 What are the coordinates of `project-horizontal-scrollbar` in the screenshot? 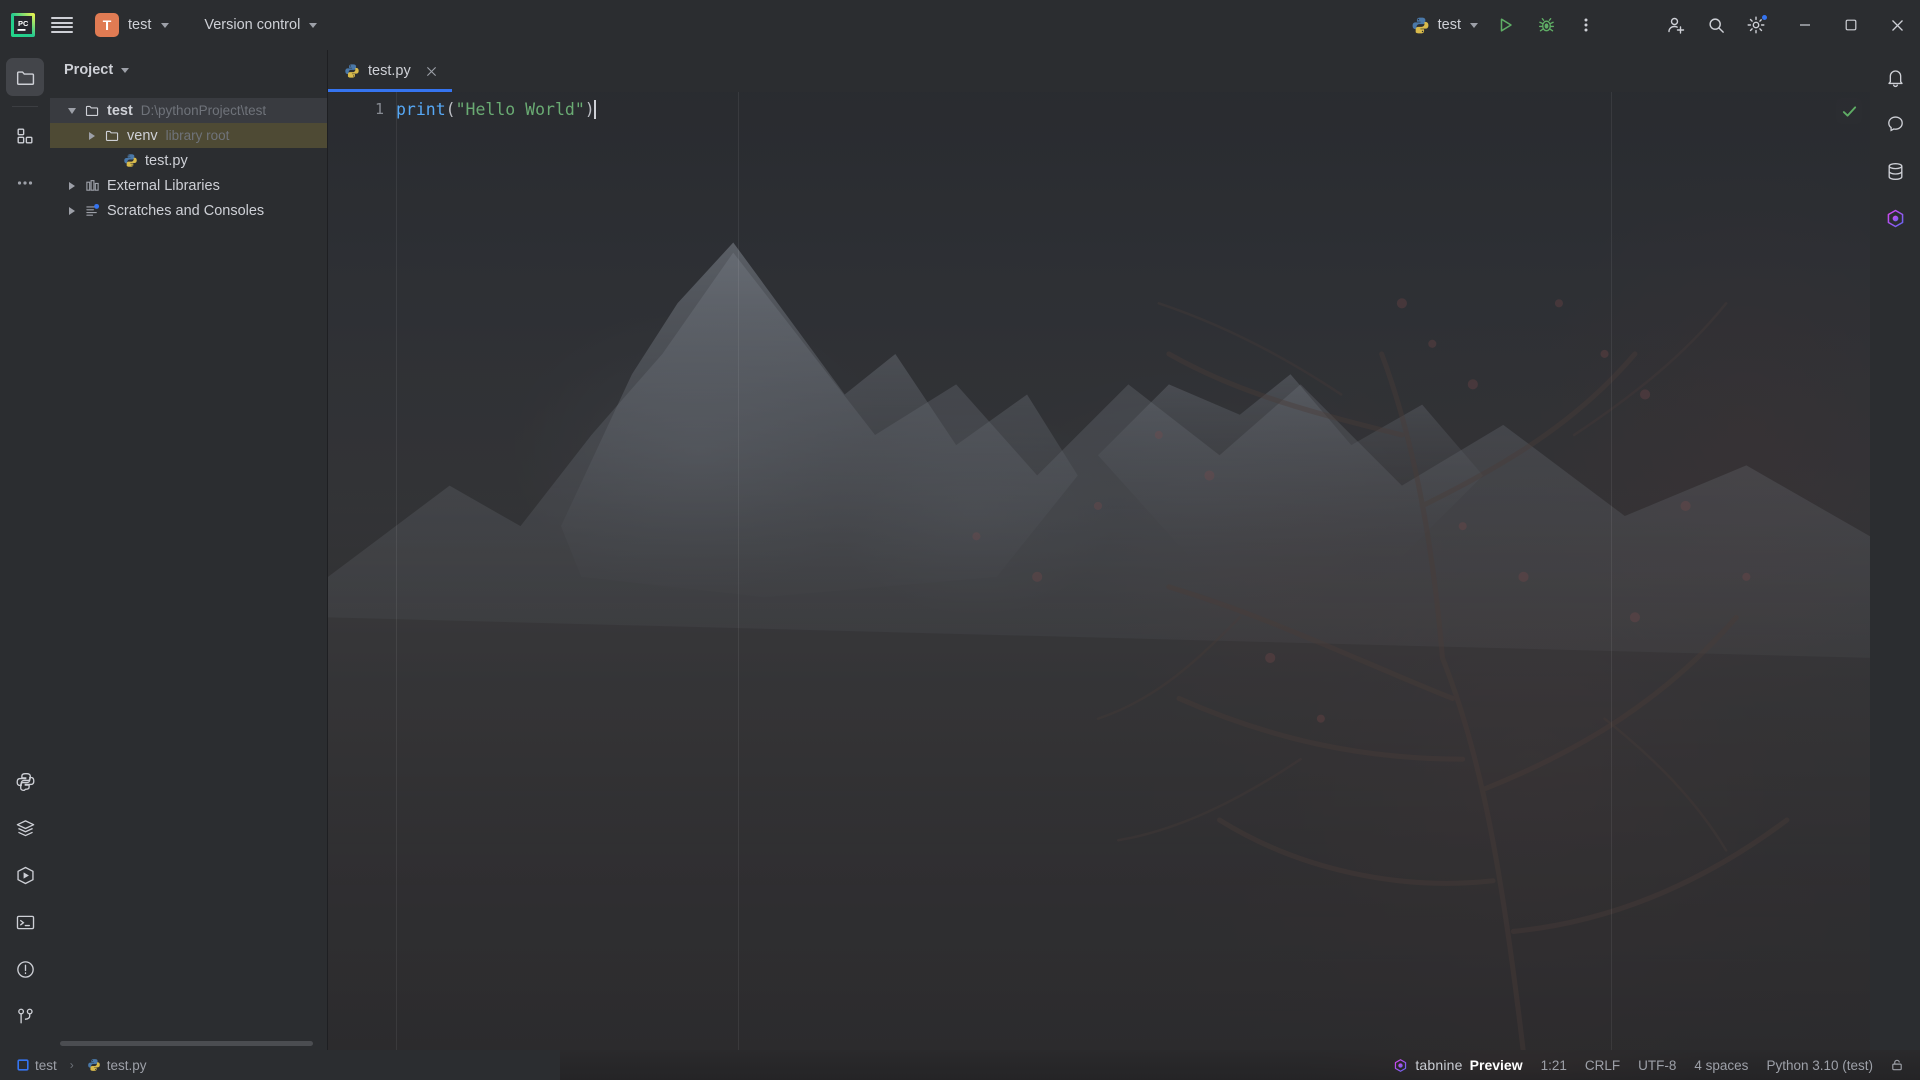 It's located at (186, 1043).